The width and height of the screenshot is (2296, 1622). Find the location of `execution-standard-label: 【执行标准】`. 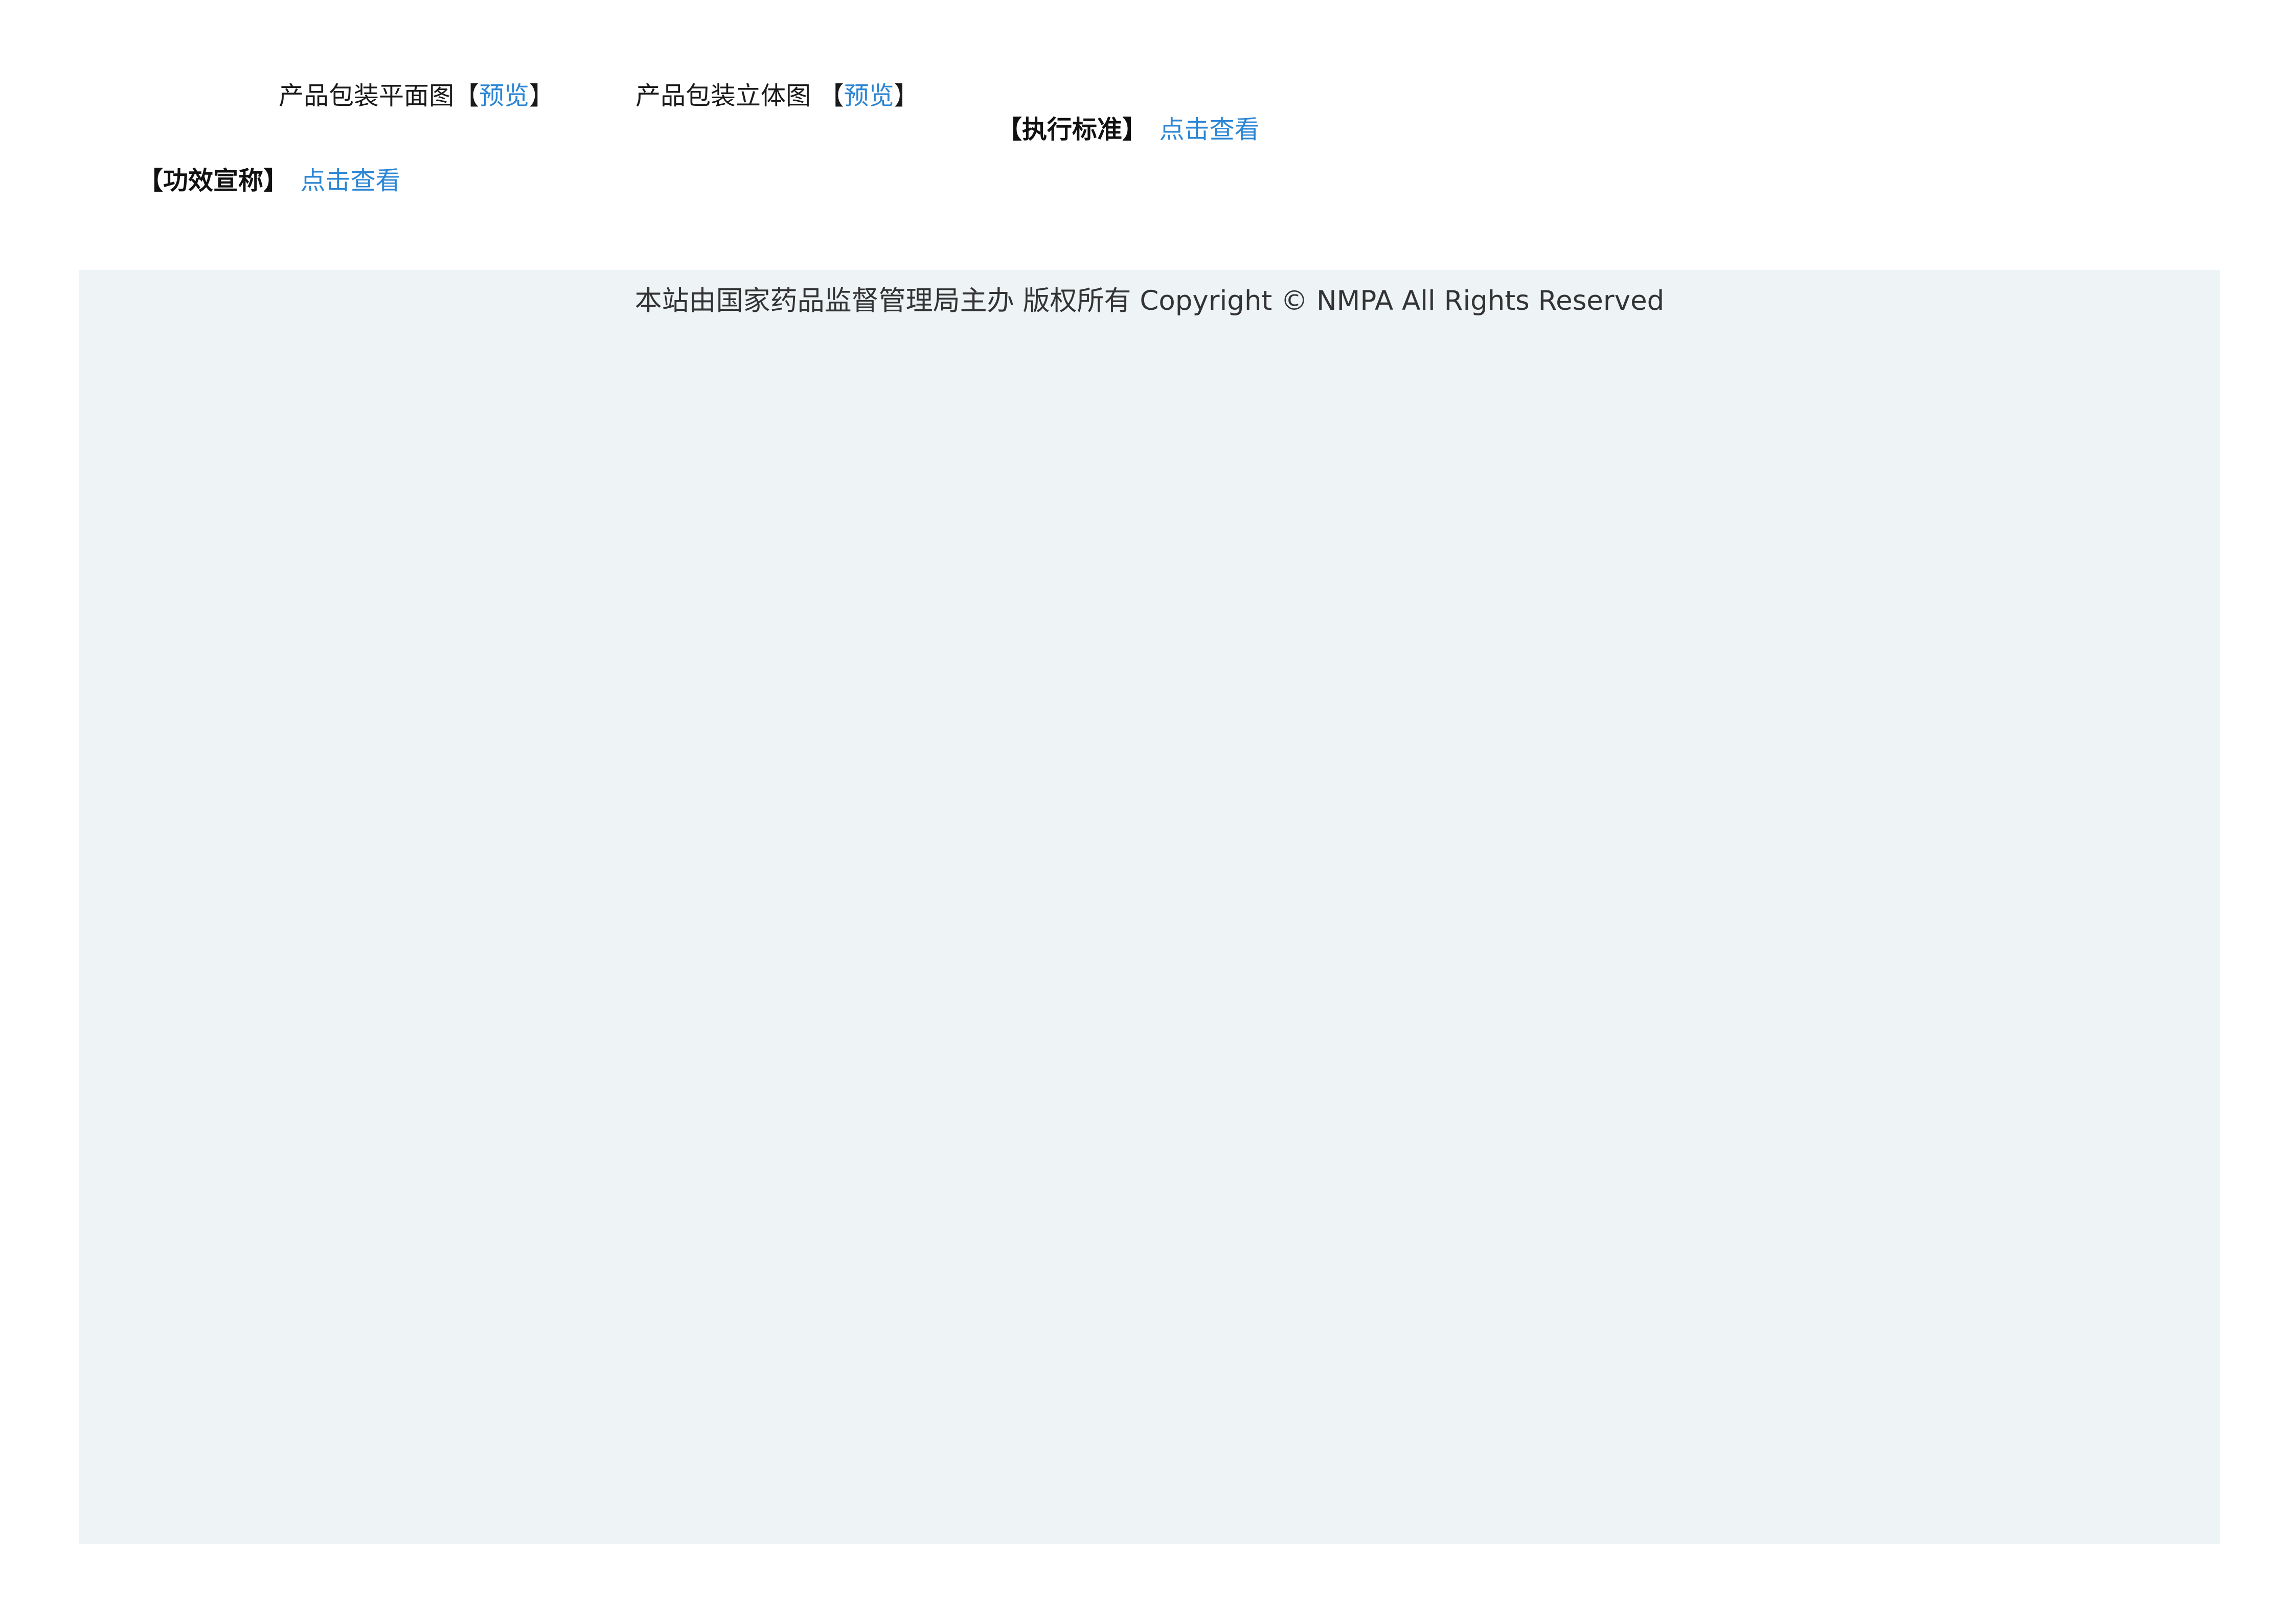

execution-standard-label: 【执行标准】 is located at coordinates (1072, 129).